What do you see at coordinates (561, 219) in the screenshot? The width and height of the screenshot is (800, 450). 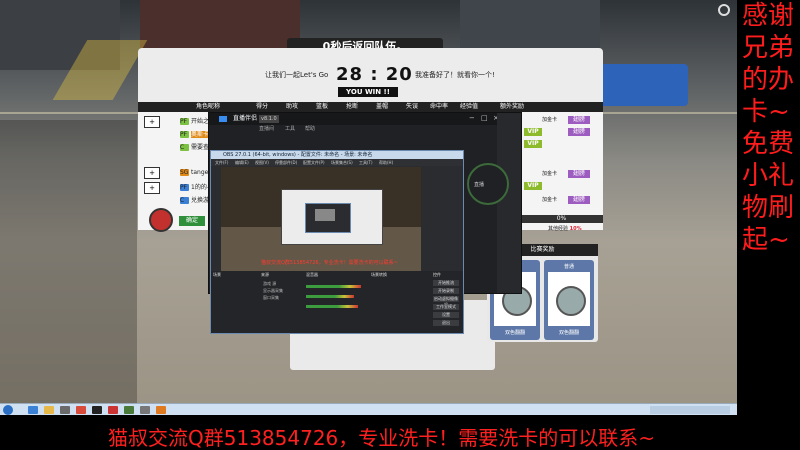 I see `progress-percent: 0%` at bounding box center [561, 219].